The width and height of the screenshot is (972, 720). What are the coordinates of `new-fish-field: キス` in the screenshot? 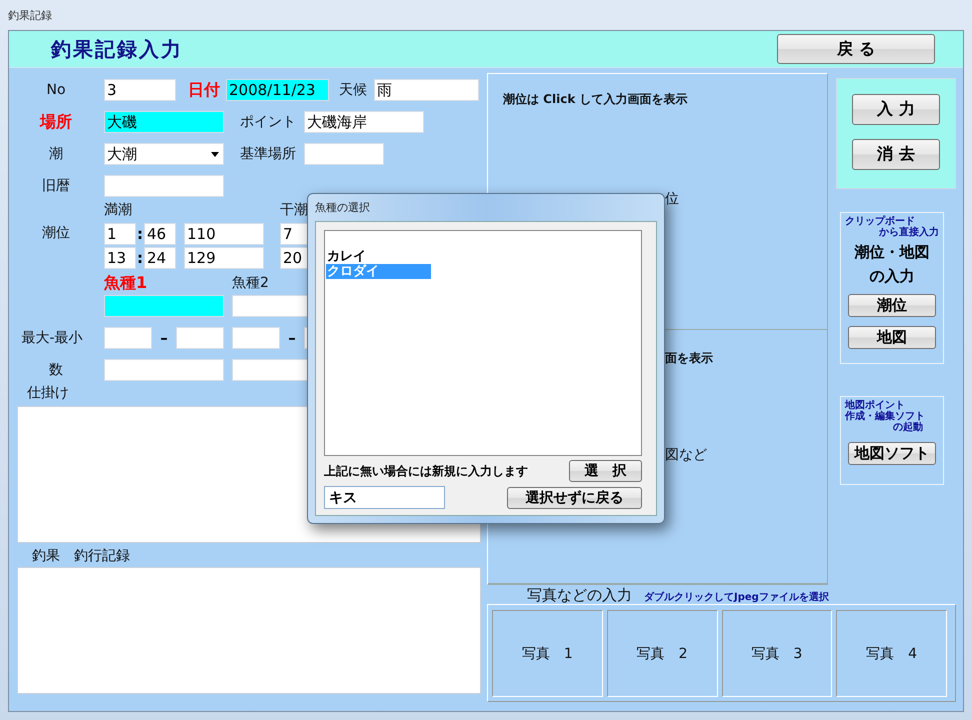 It's located at (384, 497).